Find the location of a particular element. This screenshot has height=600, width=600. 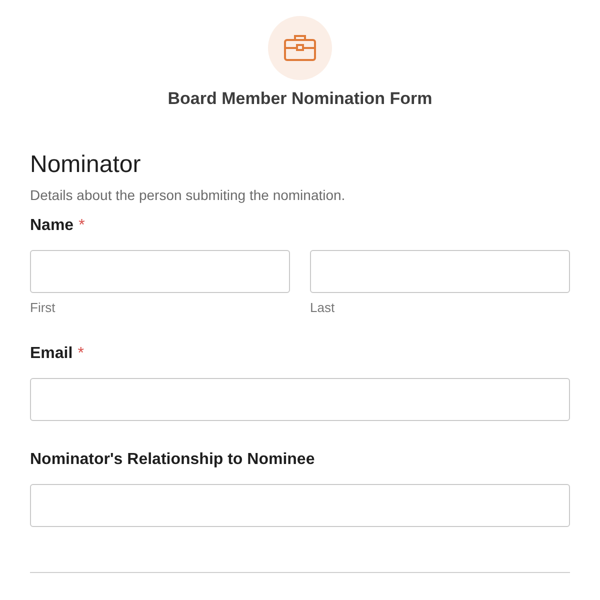

field-label: Name is located at coordinates (52, 226).